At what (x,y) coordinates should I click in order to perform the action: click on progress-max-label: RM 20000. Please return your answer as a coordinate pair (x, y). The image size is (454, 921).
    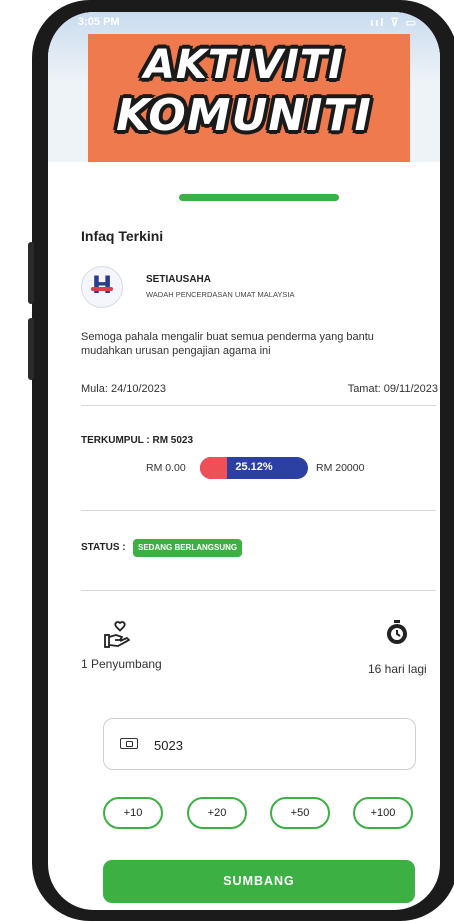
    Looking at the image, I should click on (340, 468).